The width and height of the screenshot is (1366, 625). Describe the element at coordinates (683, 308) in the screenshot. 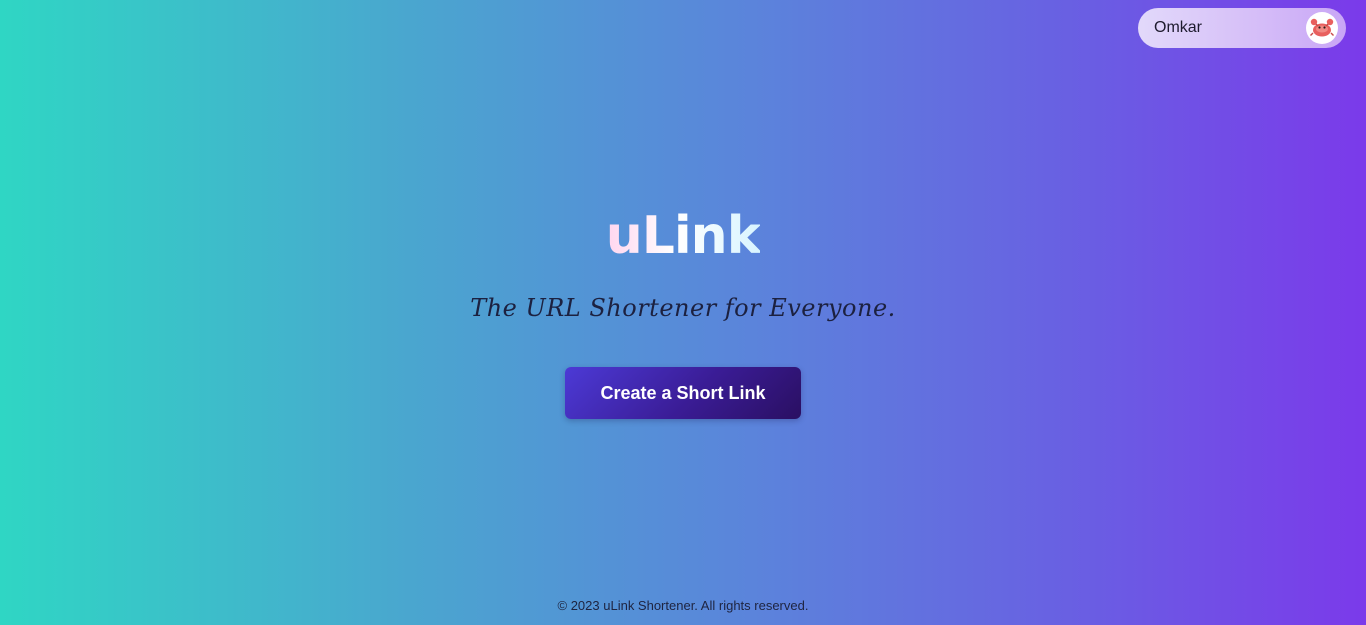

I see `tagline: The URL Shortener for Everyone.` at that location.